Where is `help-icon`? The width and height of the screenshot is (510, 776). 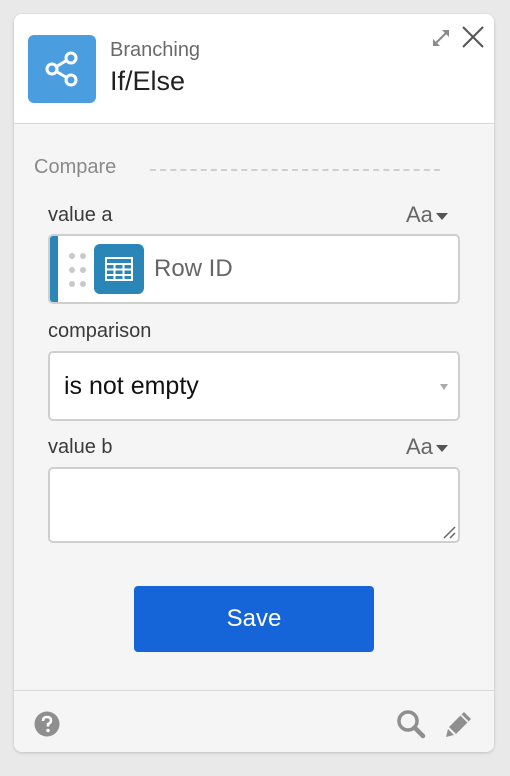
help-icon is located at coordinates (47, 724).